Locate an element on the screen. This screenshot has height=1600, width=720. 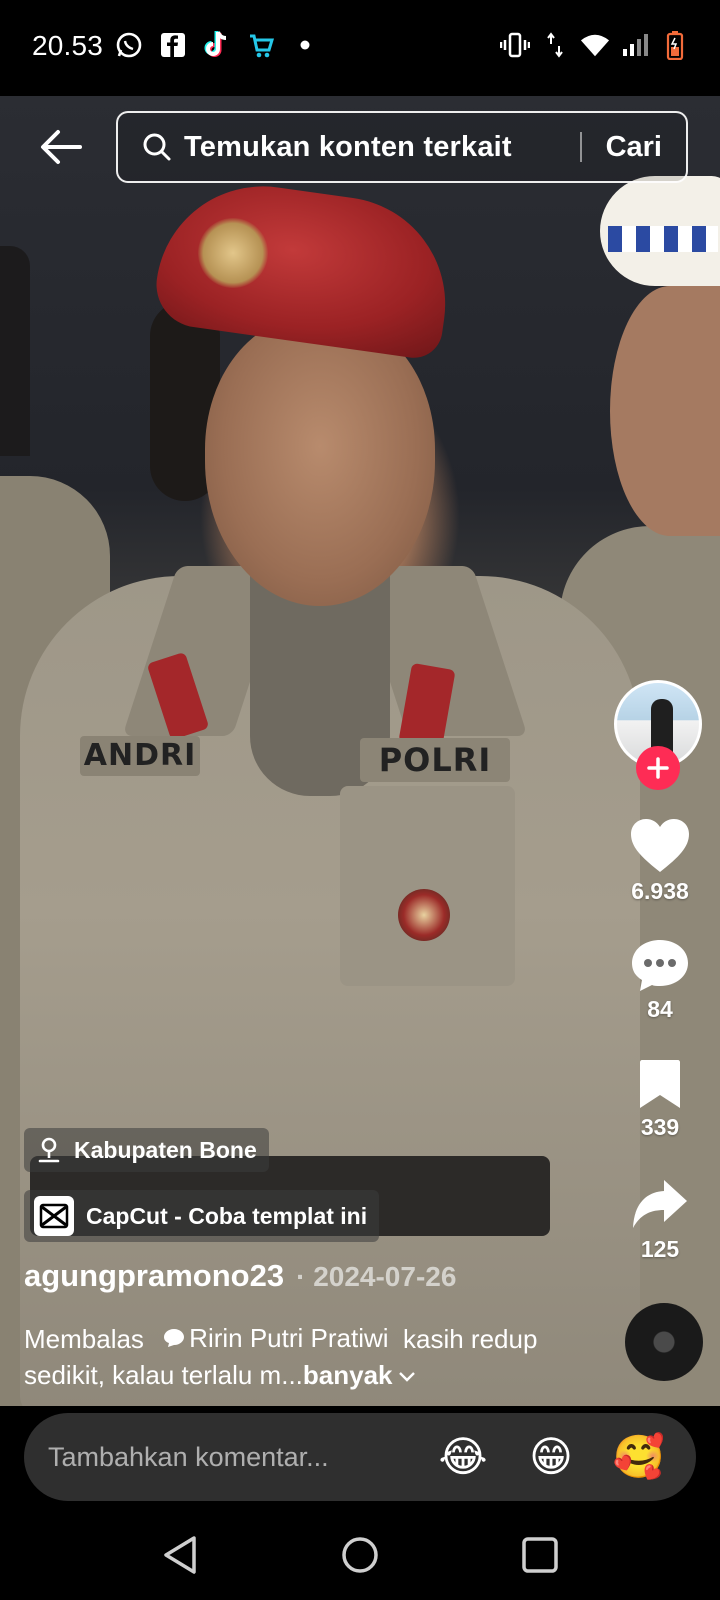
more-link: banyak is located at coordinates (360, 1375).